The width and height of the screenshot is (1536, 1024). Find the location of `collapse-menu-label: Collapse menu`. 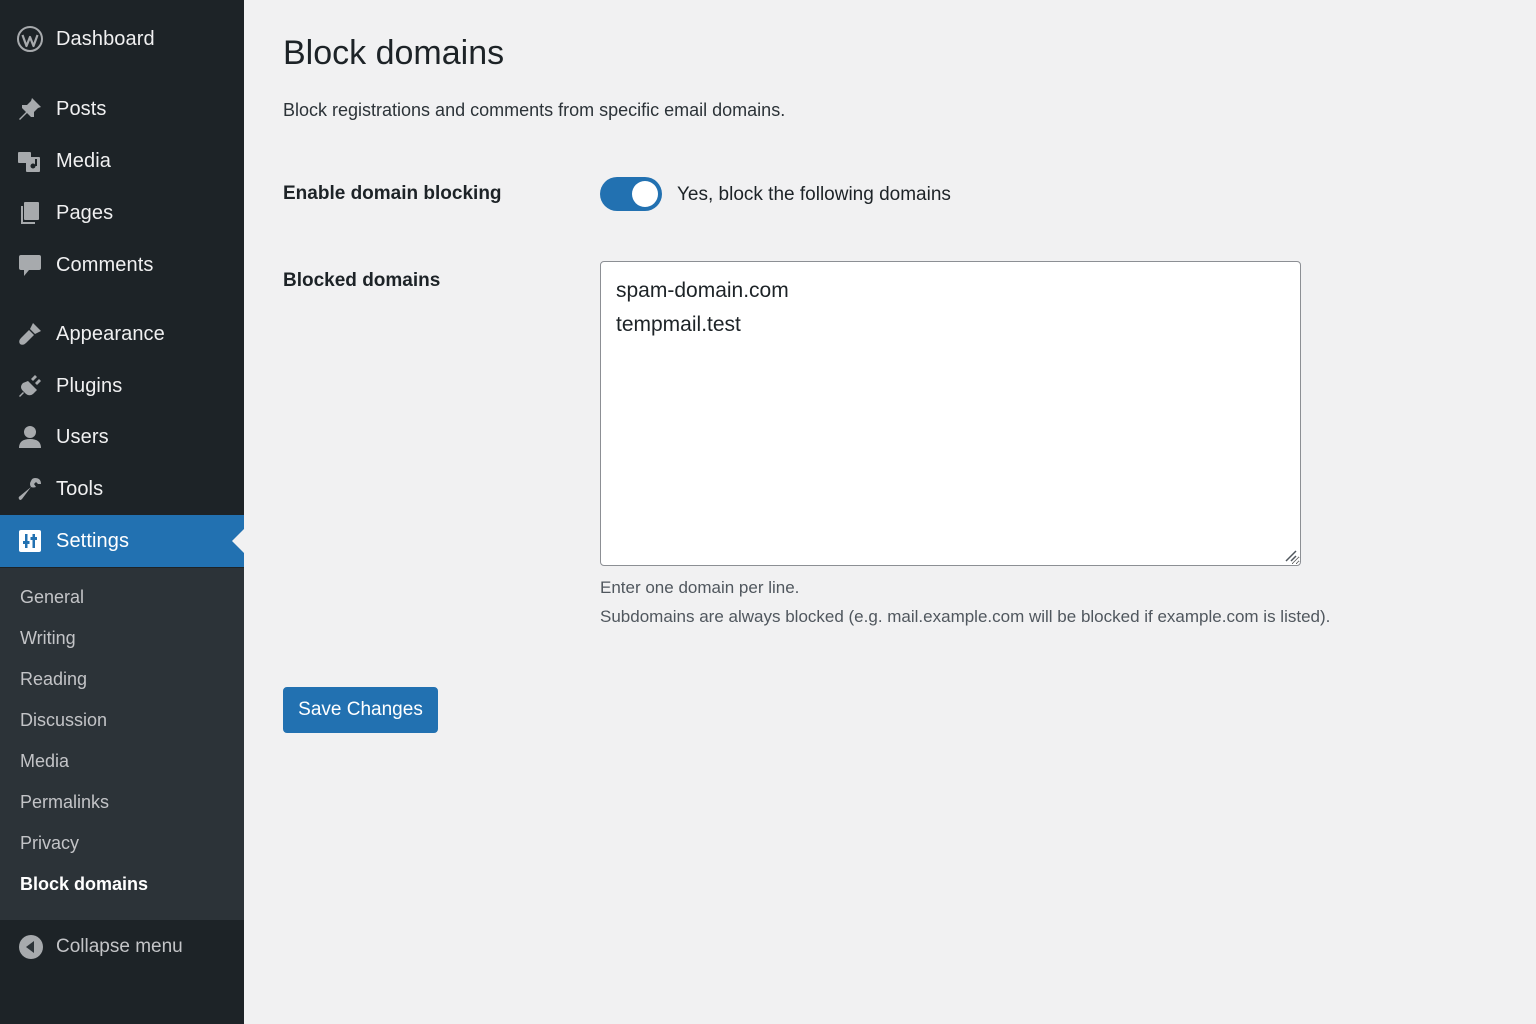

collapse-menu-label: Collapse menu is located at coordinates (119, 946).